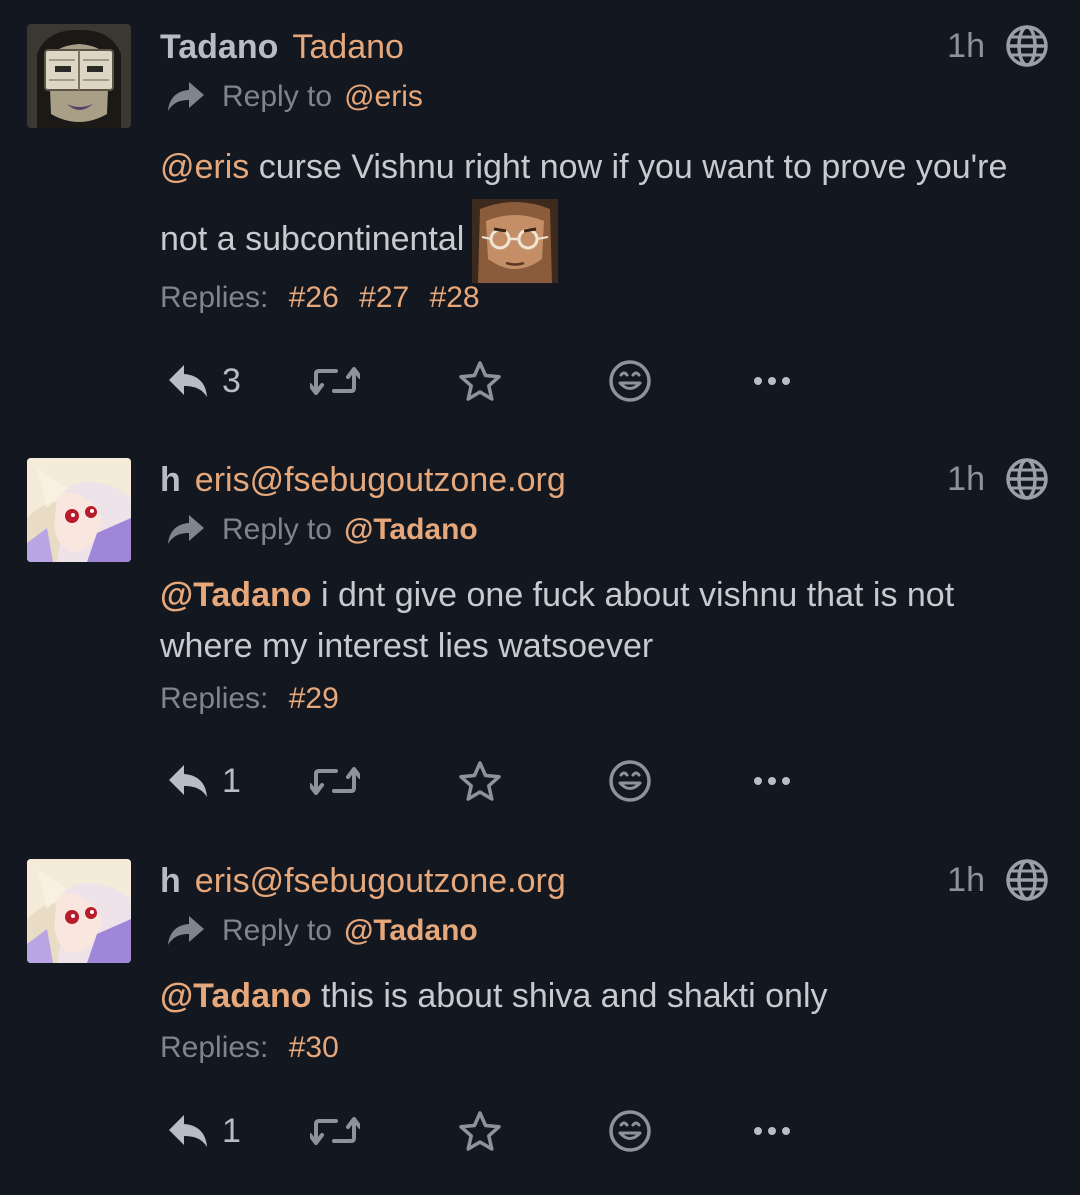  Describe the element at coordinates (314, 1047) in the screenshot. I see `reply-link: #30` at that location.